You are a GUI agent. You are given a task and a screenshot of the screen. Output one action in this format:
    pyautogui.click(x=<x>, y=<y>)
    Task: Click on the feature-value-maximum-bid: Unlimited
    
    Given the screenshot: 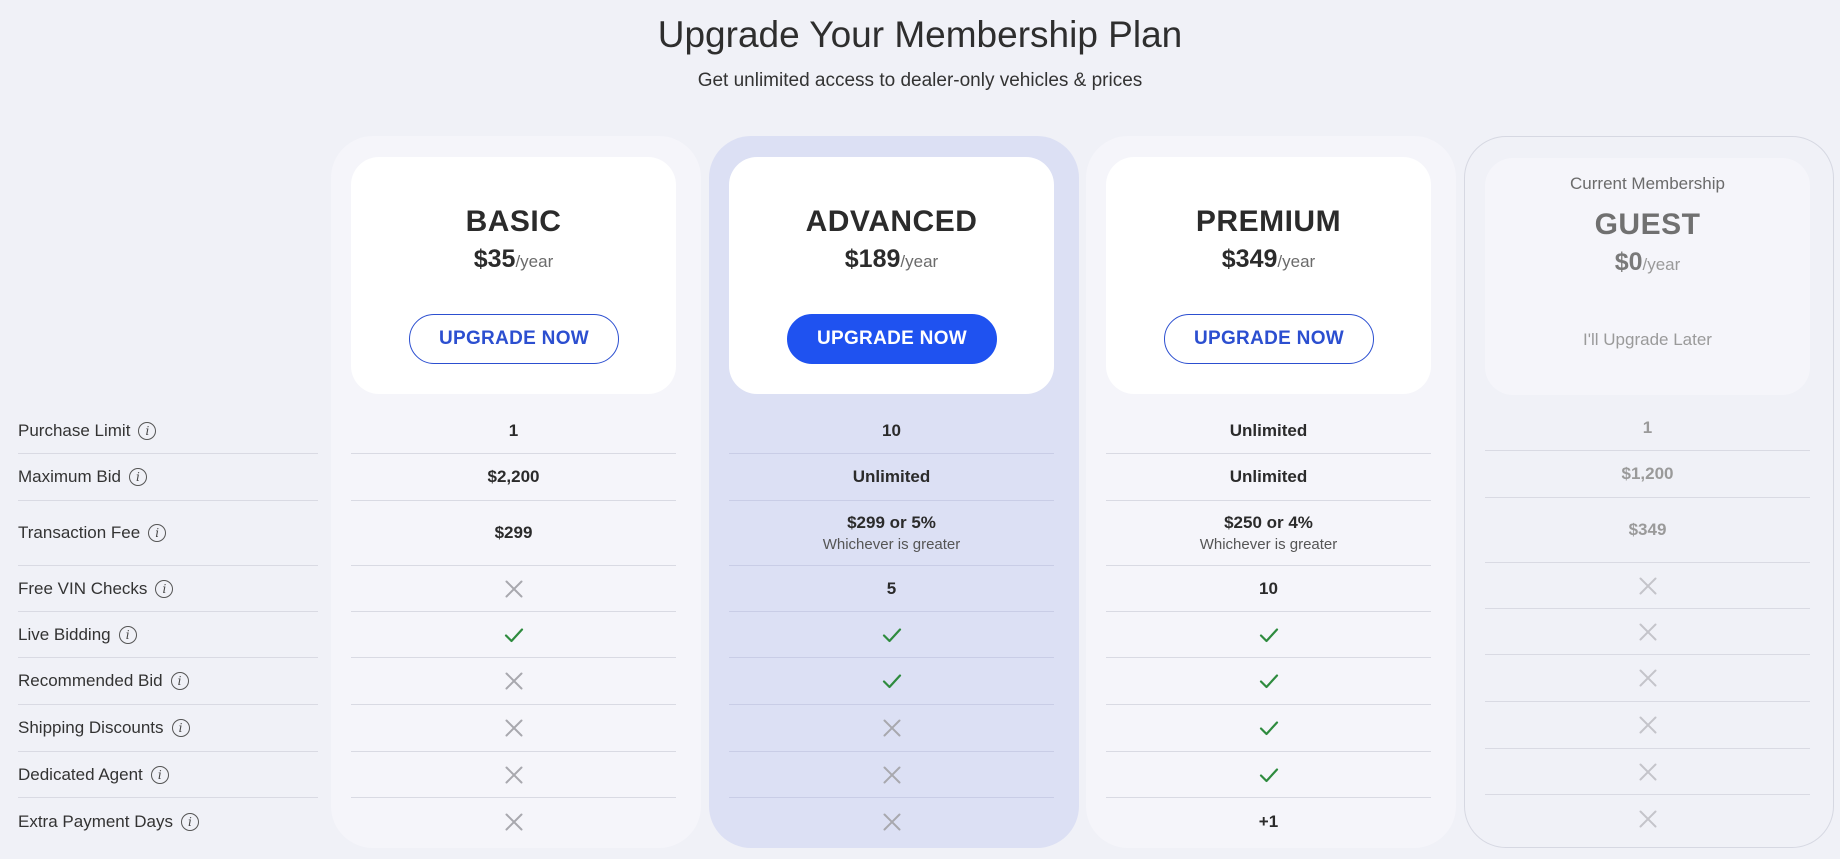 What is the action you would take?
    pyautogui.click(x=1268, y=477)
    